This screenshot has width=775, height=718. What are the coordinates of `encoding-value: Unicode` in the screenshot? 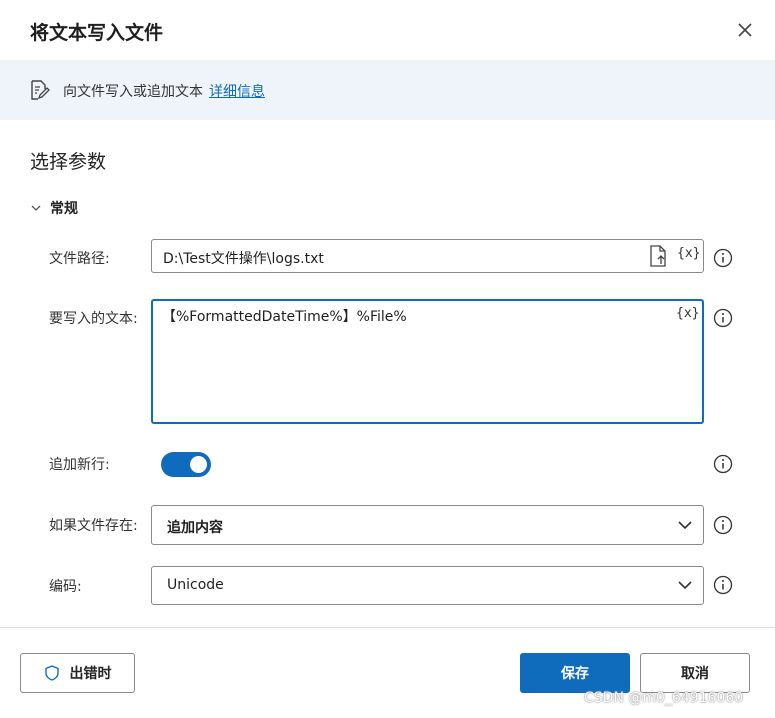 It's located at (195, 585).